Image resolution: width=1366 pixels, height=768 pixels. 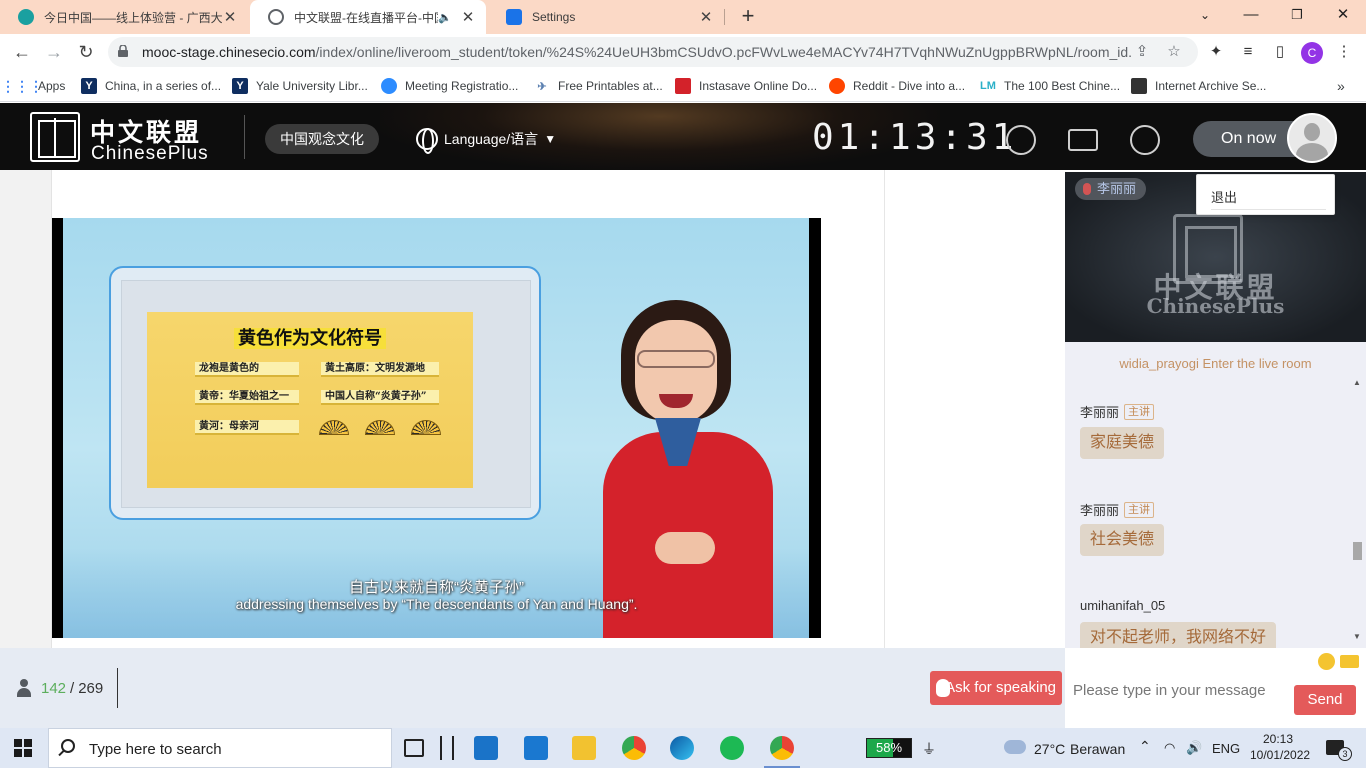 What do you see at coordinates (91, 688) in the screenshot?
I see `total-count: 269` at bounding box center [91, 688].